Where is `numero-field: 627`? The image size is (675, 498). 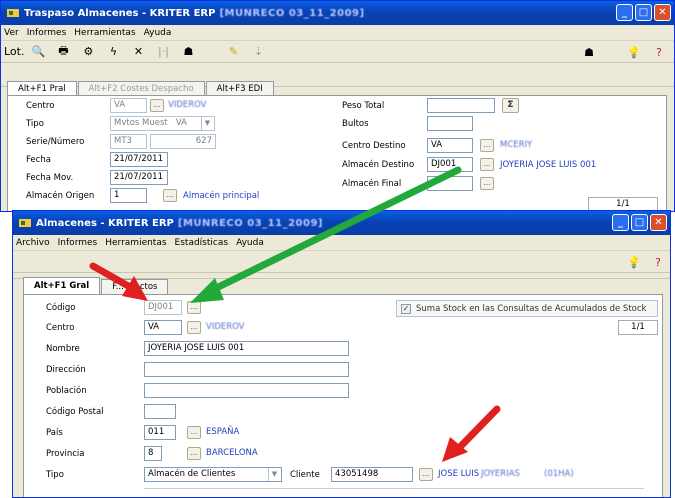
numero-field: 627 is located at coordinates (183, 141).